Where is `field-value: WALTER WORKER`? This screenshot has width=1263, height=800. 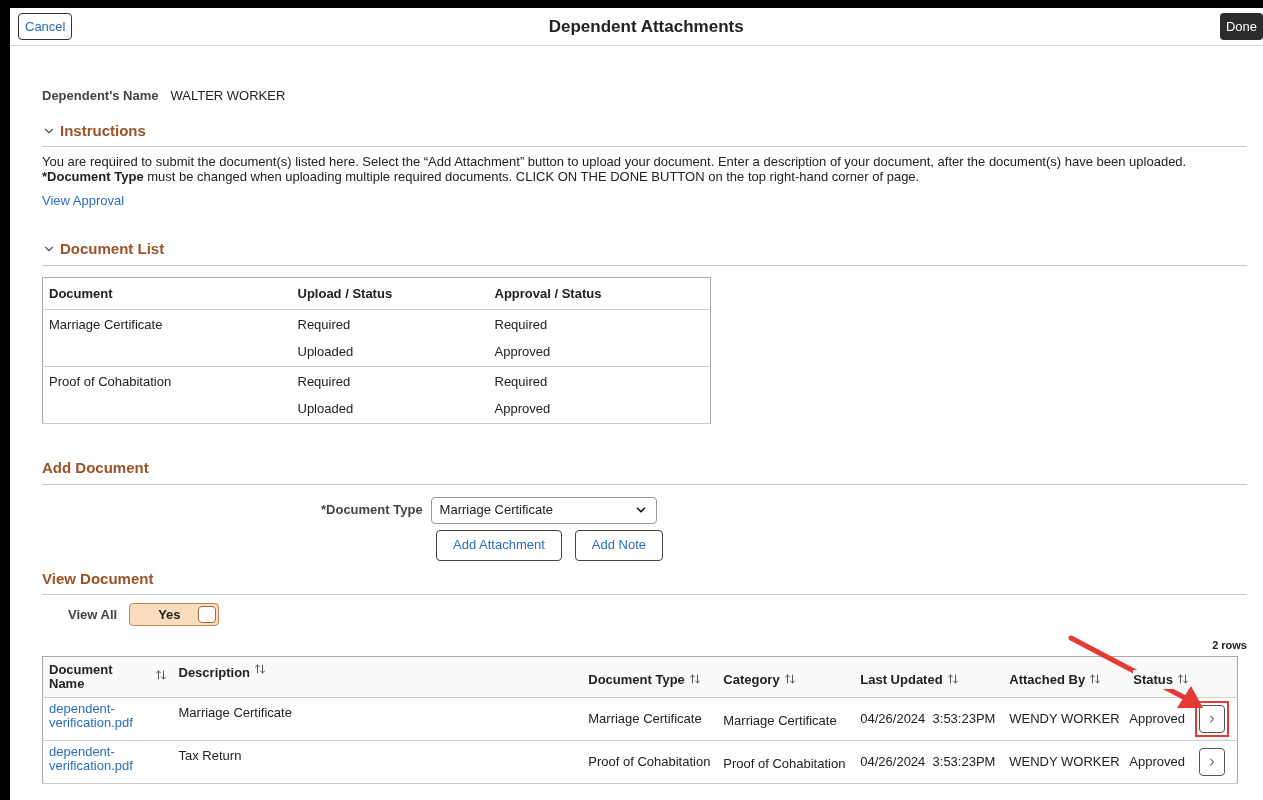
field-value: WALTER WORKER is located at coordinates (228, 96).